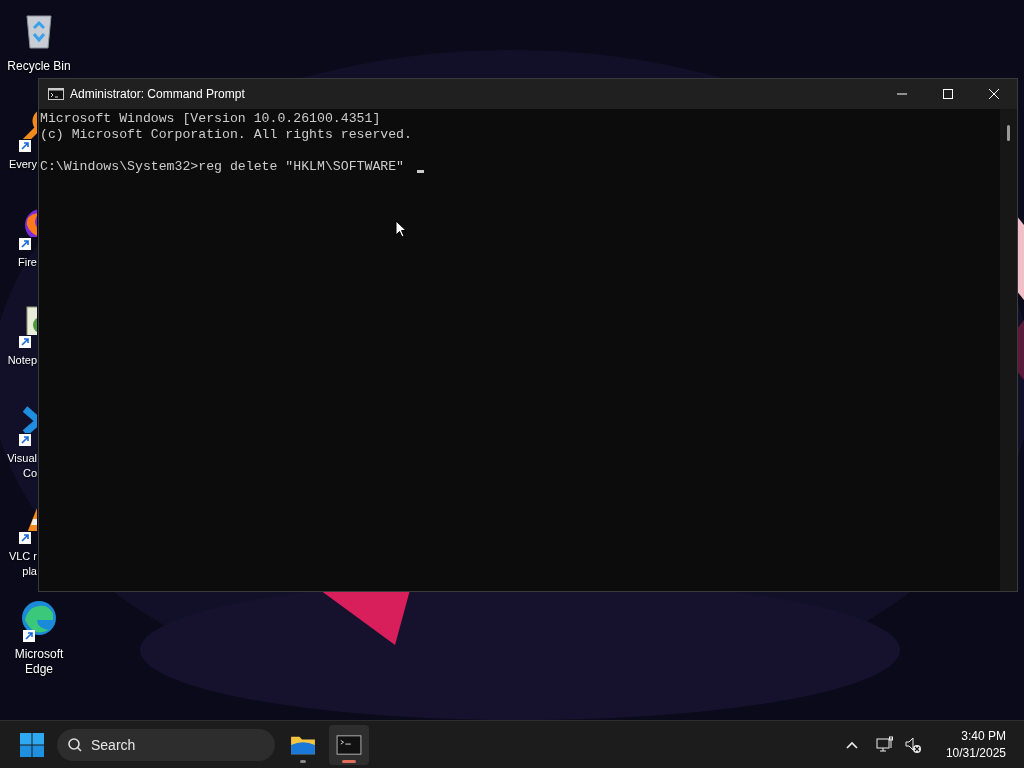  Describe the element at coordinates (912, 744) in the screenshot. I see `muted-speaker-icon` at that location.